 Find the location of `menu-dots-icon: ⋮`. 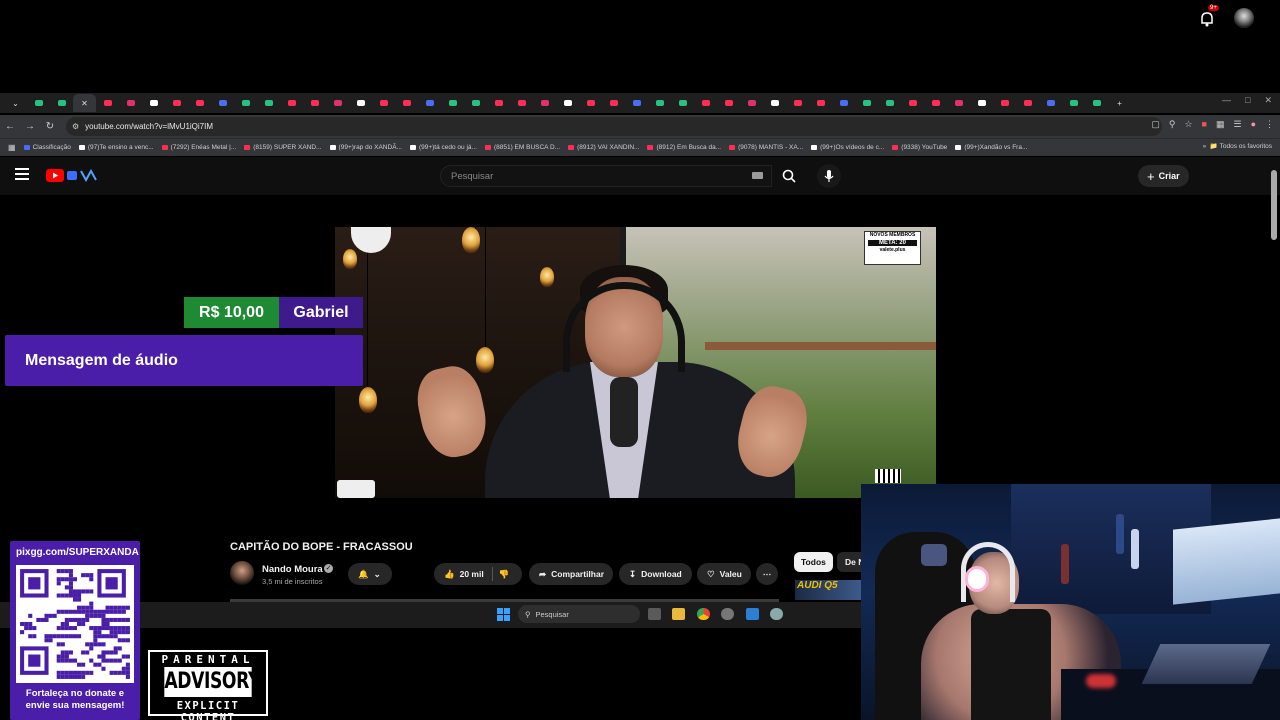

menu-dots-icon: ⋮ is located at coordinates (1269, 124).